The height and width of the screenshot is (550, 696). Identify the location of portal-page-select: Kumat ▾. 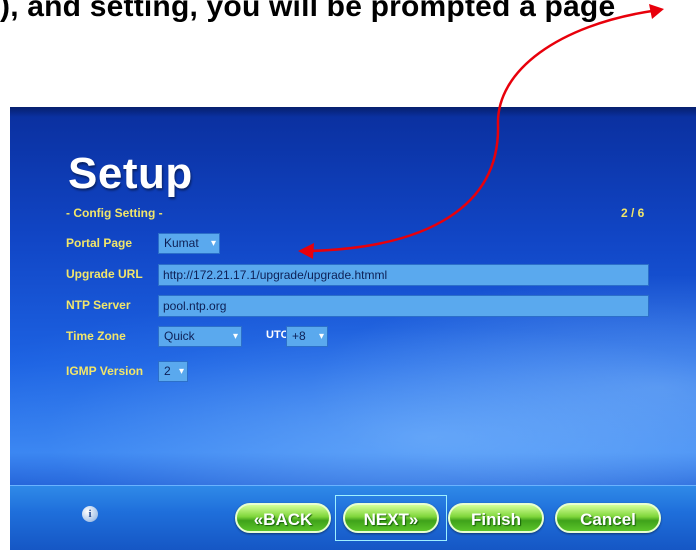
(189, 243).